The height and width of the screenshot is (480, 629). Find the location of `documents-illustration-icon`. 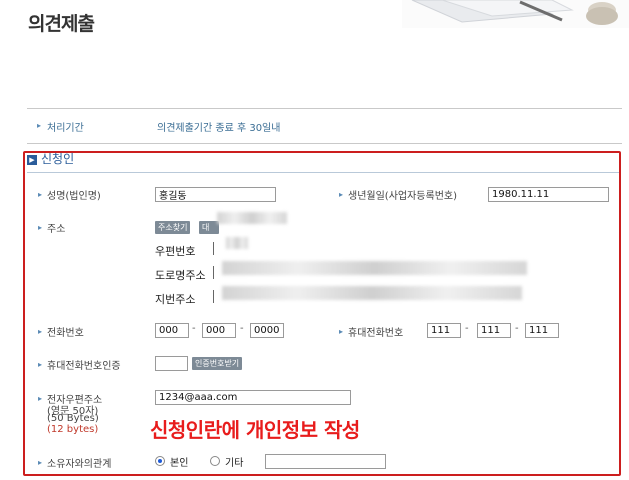

documents-illustration-icon is located at coordinates (515, 14).